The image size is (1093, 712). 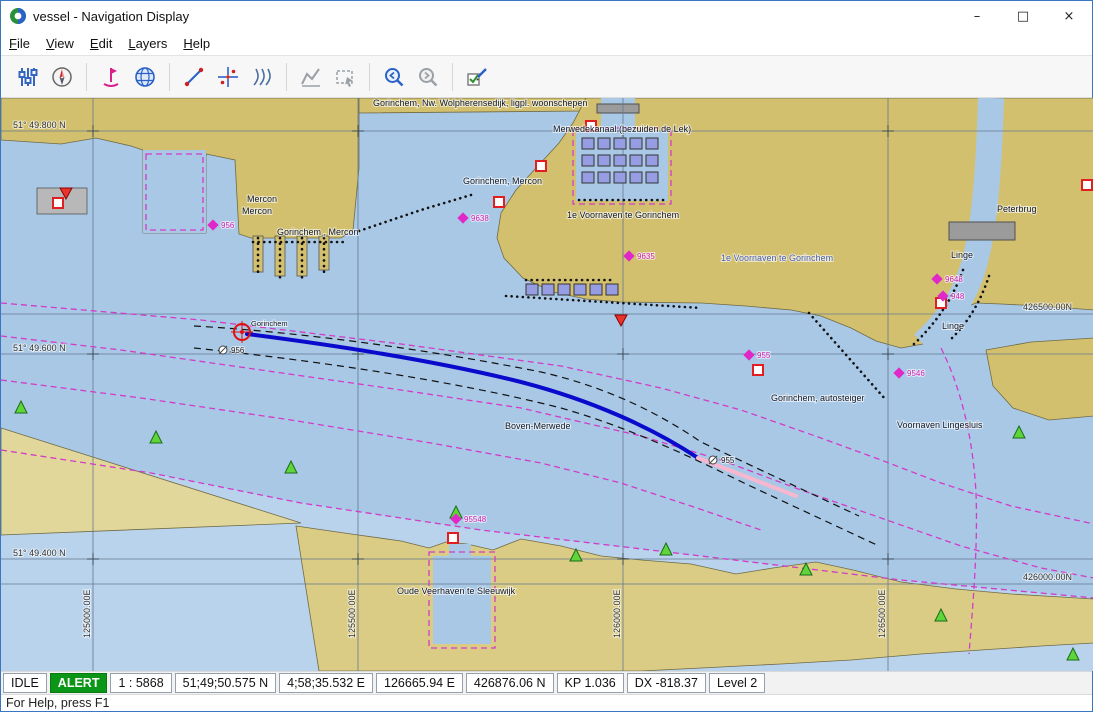 I want to click on previous-view-icon, so click(x=394, y=76).